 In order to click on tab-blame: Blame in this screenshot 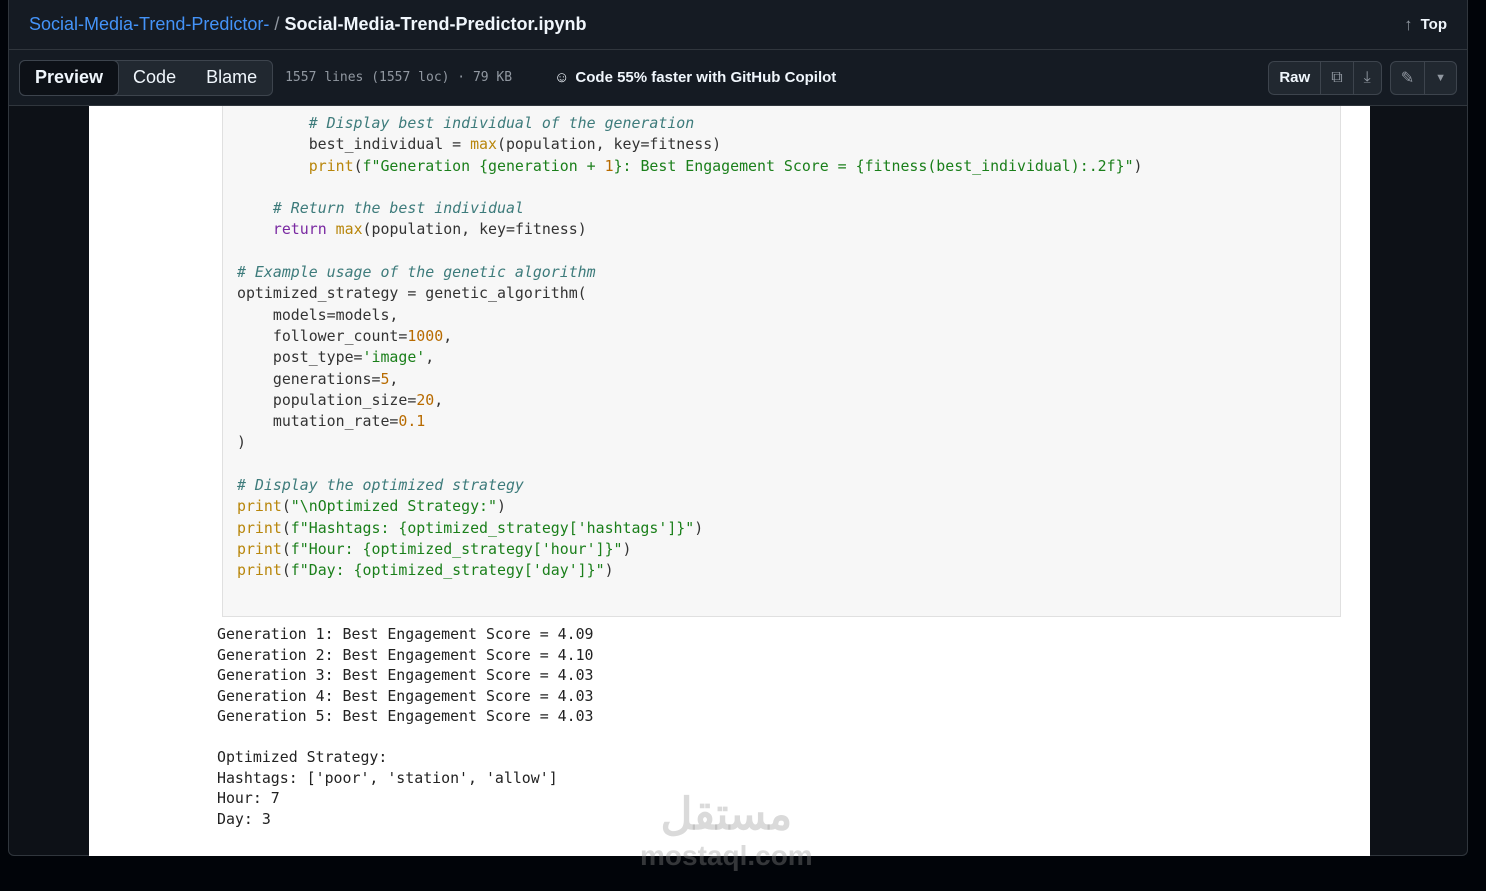, I will do `click(231, 78)`.